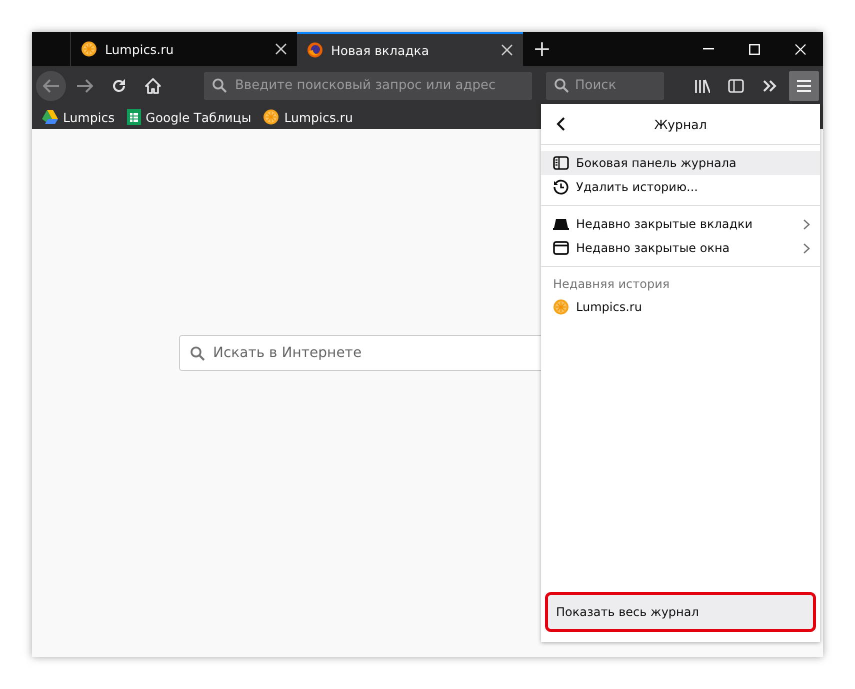  What do you see at coordinates (184, 49) in the screenshot?
I see `browser-tab: Lumpics.ru` at bounding box center [184, 49].